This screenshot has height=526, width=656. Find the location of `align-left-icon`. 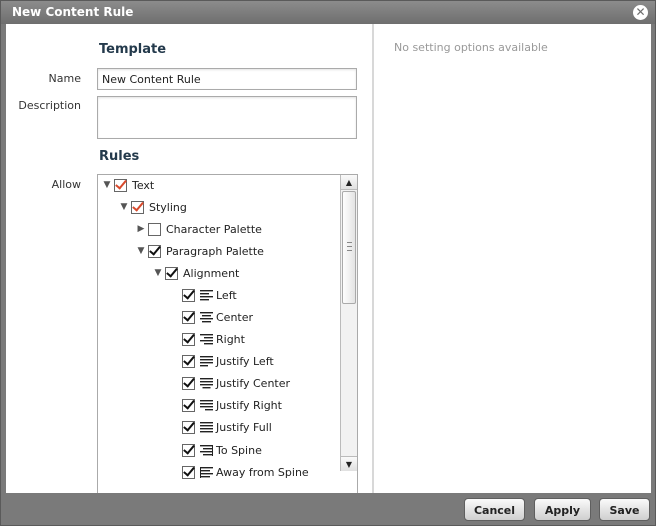

align-left-icon is located at coordinates (206, 294).